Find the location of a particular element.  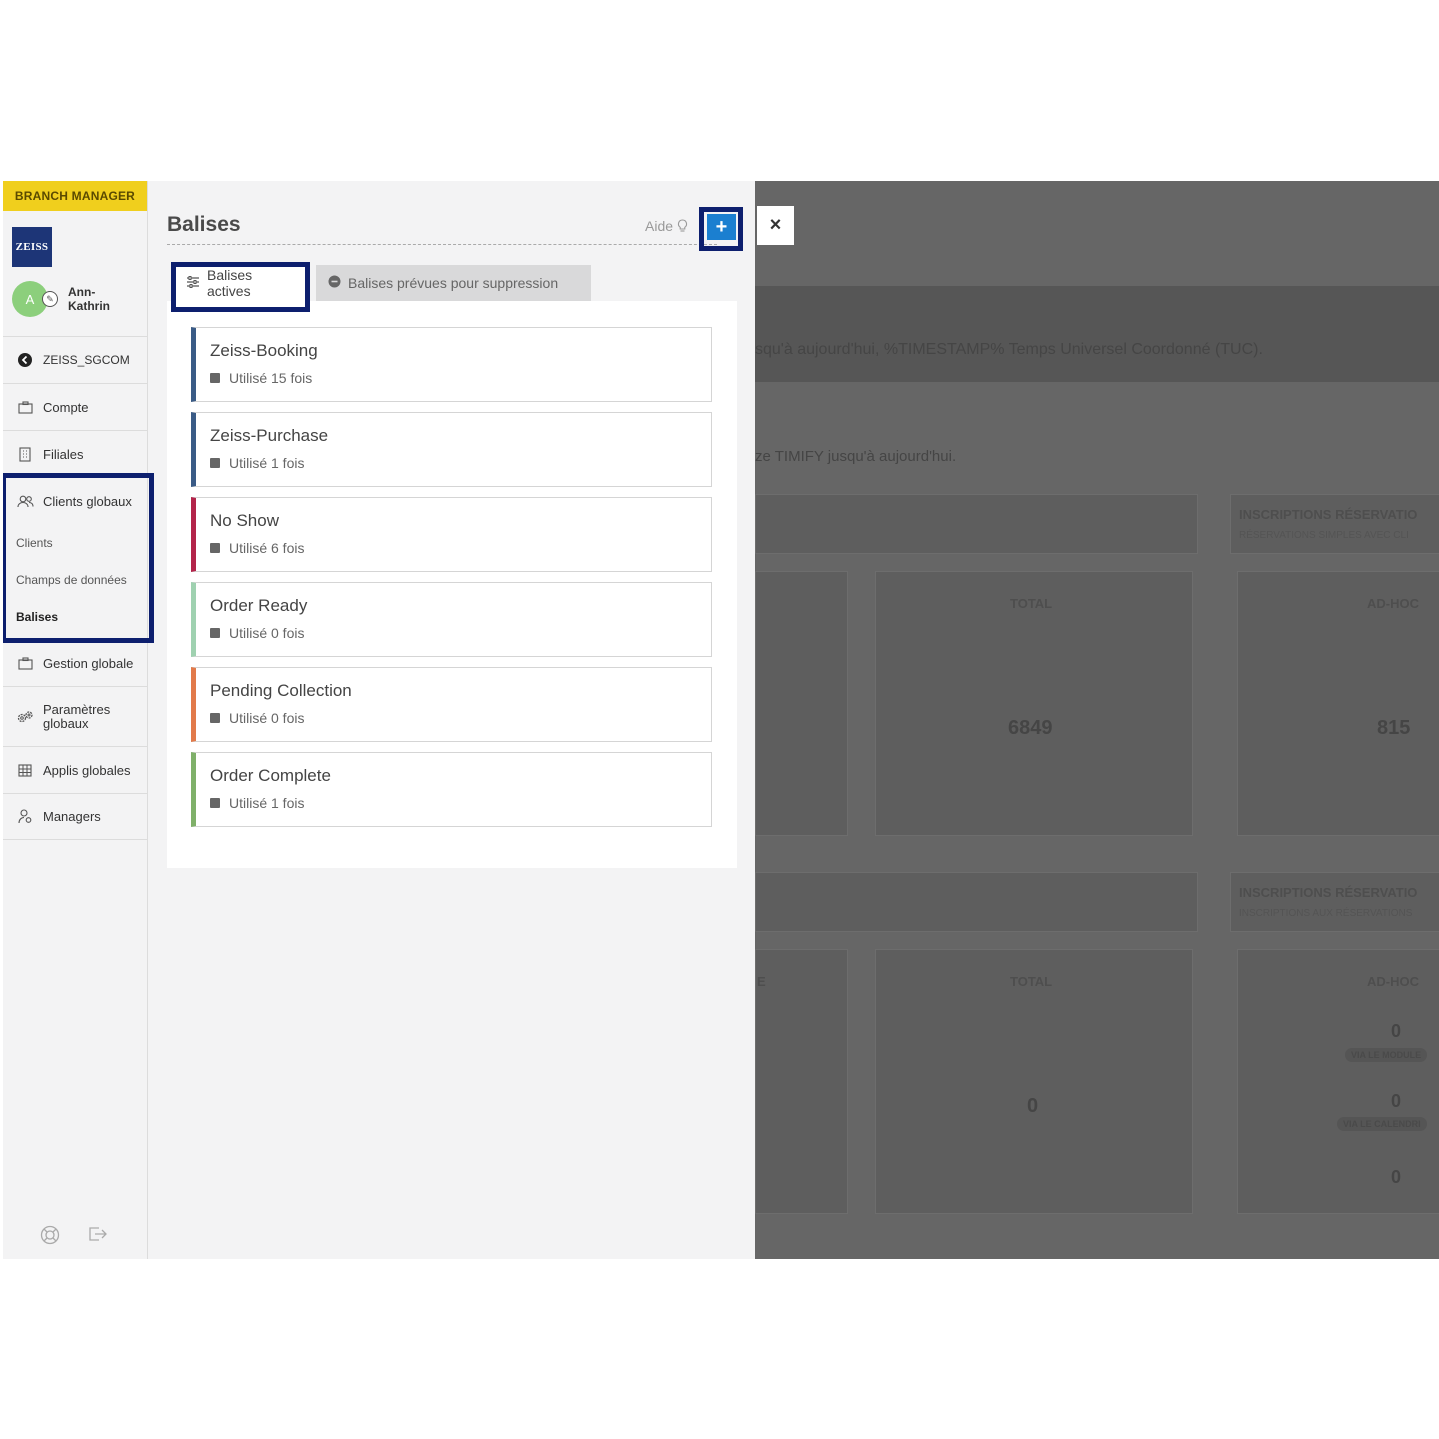

sidebar-item-label: Gestion globale is located at coordinates (88, 663).